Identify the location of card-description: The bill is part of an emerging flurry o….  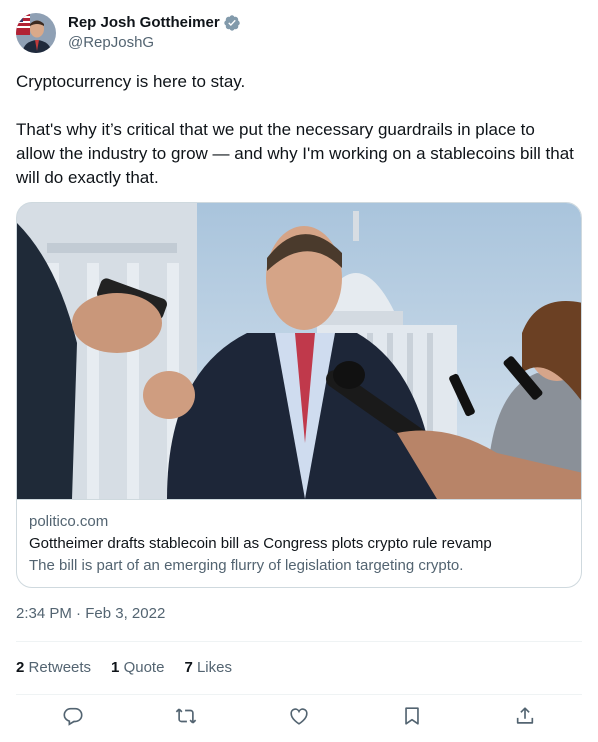
(246, 565).